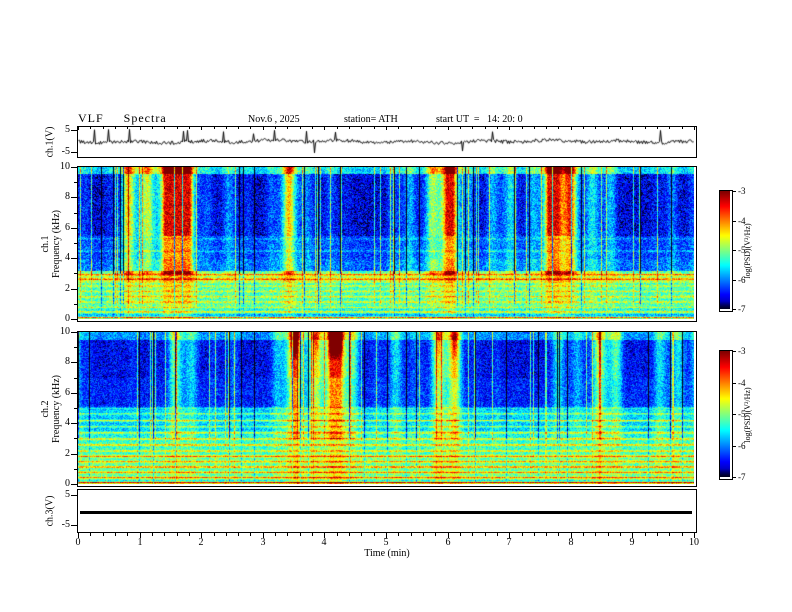 The height and width of the screenshot is (612, 792). I want to click on colorbar2-gradient, so click(725, 414).